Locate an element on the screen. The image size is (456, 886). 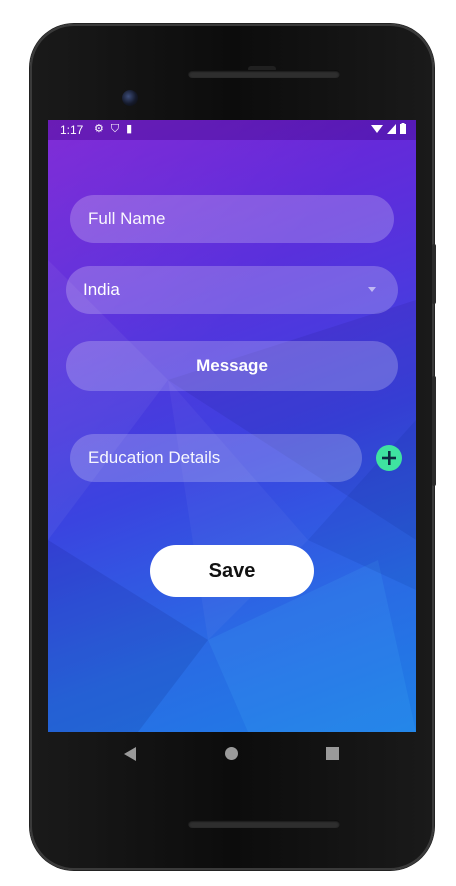
status-bar: 1:17 ⚙ ⛉ ▮ is located at coordinates (232, 130).